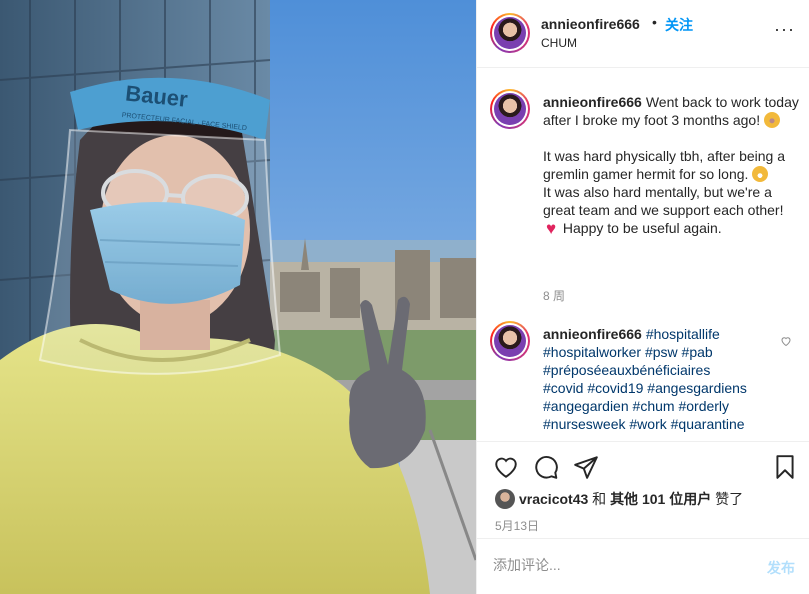  Describe the element at coordinates (510, 33) in the screenshot. I see `author-avatar` at that location.